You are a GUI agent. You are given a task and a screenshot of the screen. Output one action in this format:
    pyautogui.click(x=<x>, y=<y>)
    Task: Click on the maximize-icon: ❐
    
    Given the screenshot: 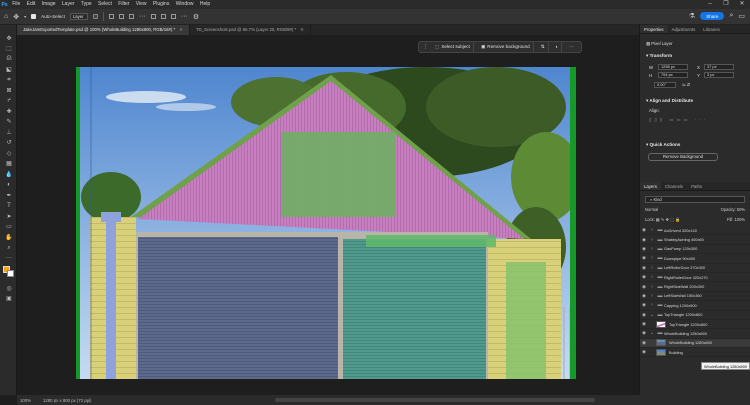 What is the action you would take?
    pyautogui.click(x=726, y=4)
    